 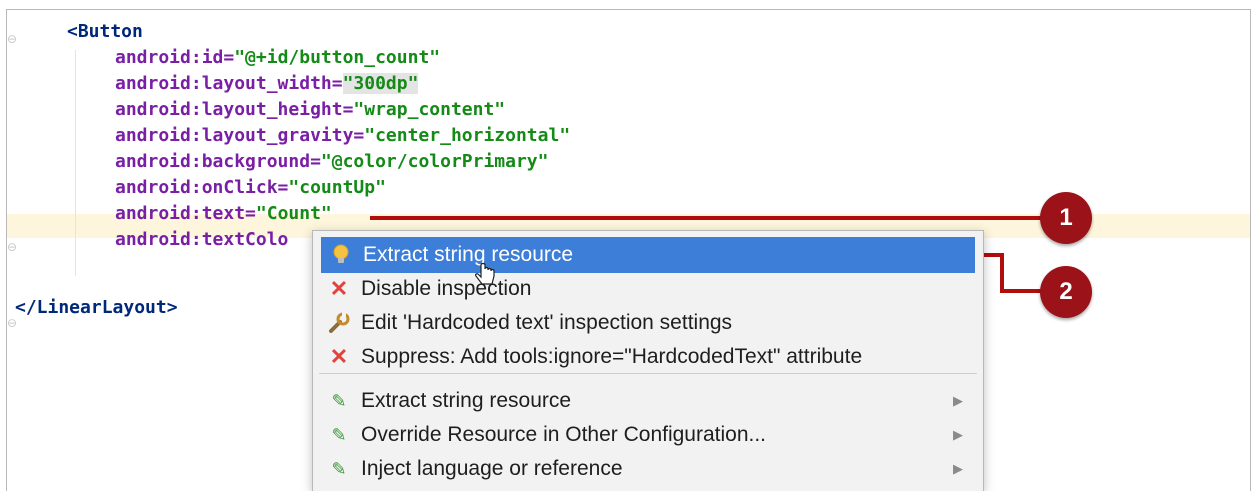 I want to click on callout-badge-2: 2, so click(x=1066, y=292).